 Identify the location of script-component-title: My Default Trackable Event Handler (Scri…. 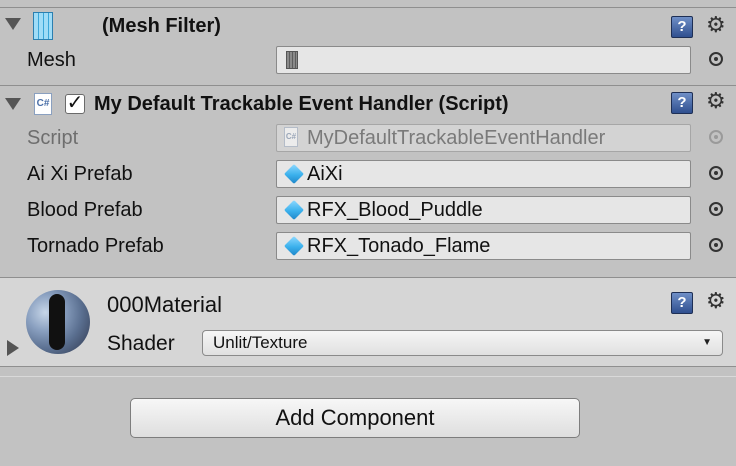
(301, 104).